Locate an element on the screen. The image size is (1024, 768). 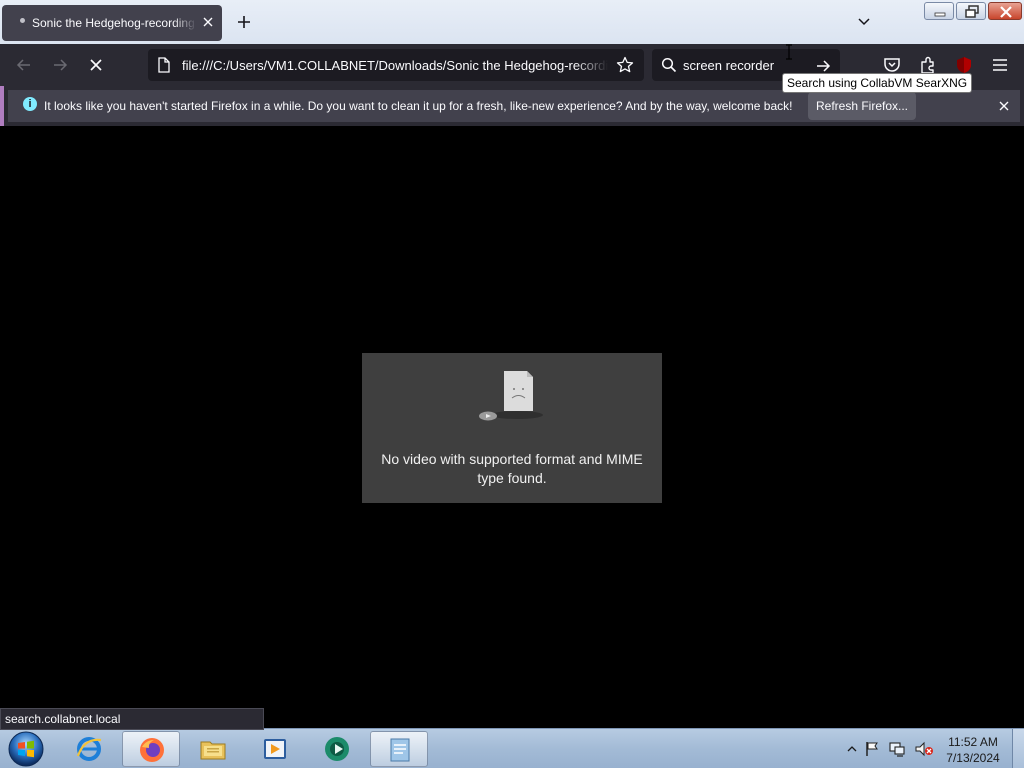
taskbar-clock: 11:52 AM 7/13/2024 is located at coordinates (973, 750).